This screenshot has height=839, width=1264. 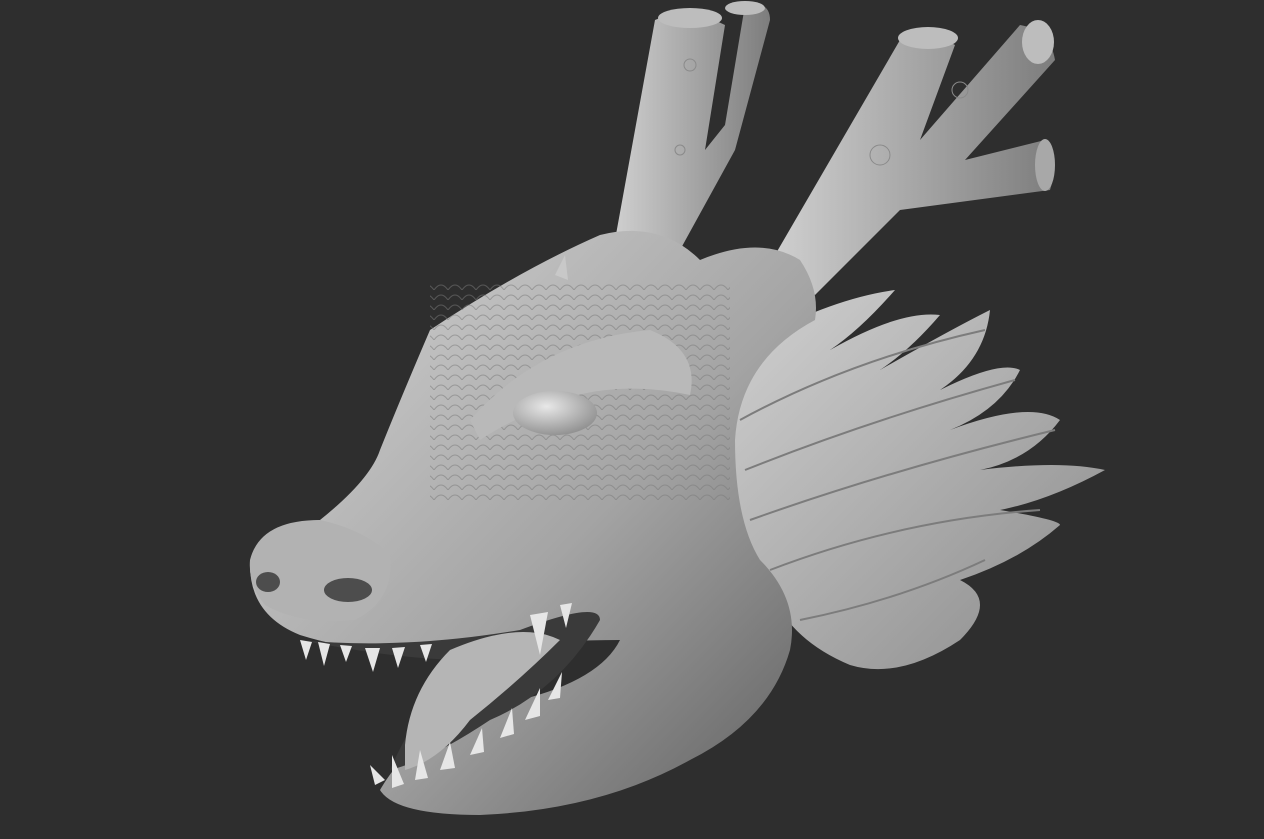 What do you see at coordinates (692, 125) in the screenshot?
I see `left-antler` at bounding box center [692, 125].